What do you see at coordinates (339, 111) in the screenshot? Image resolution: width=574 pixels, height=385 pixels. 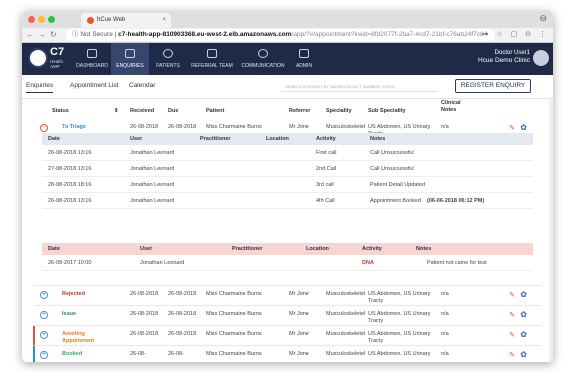 I see `header-speciality: Speciality` at bounding box center [339, 111].